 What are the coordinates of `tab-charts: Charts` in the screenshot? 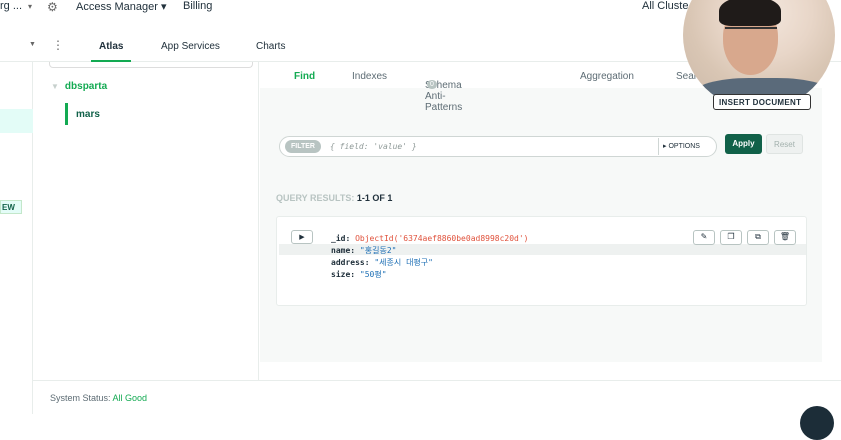 It's located at (270, 46).